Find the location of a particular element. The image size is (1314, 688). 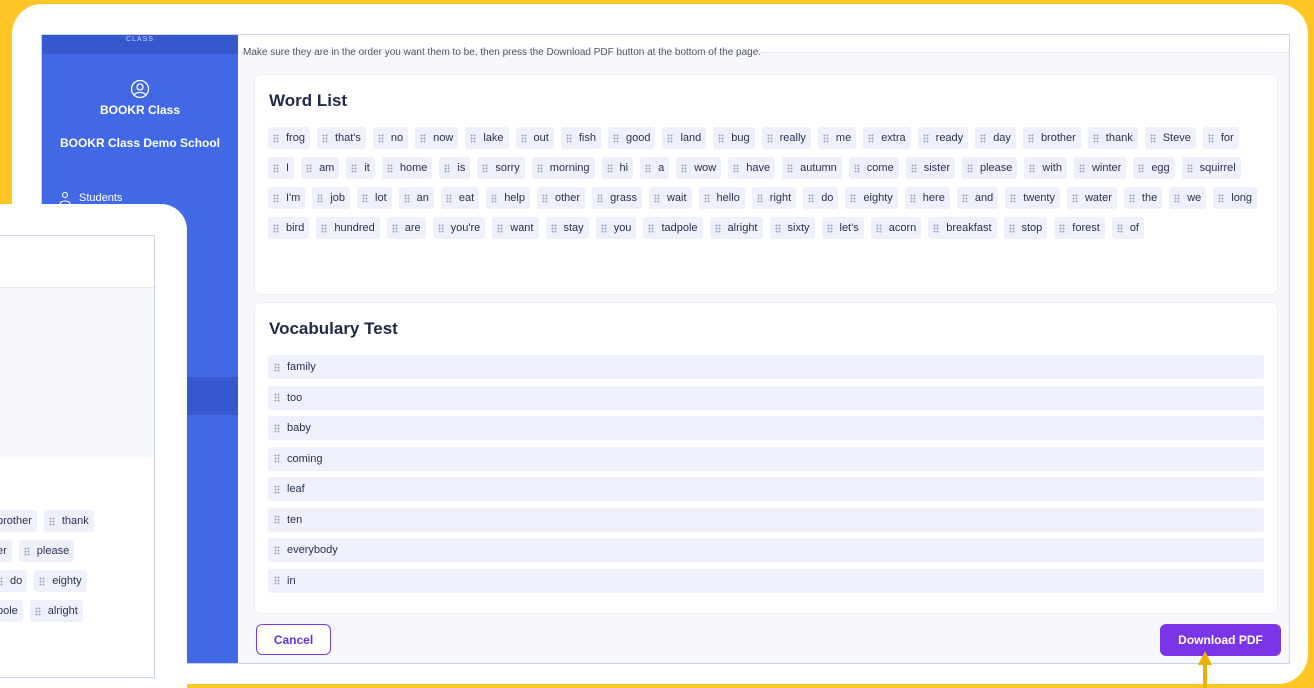

cancel-button: Cancel is located at coordinates (293, 639).